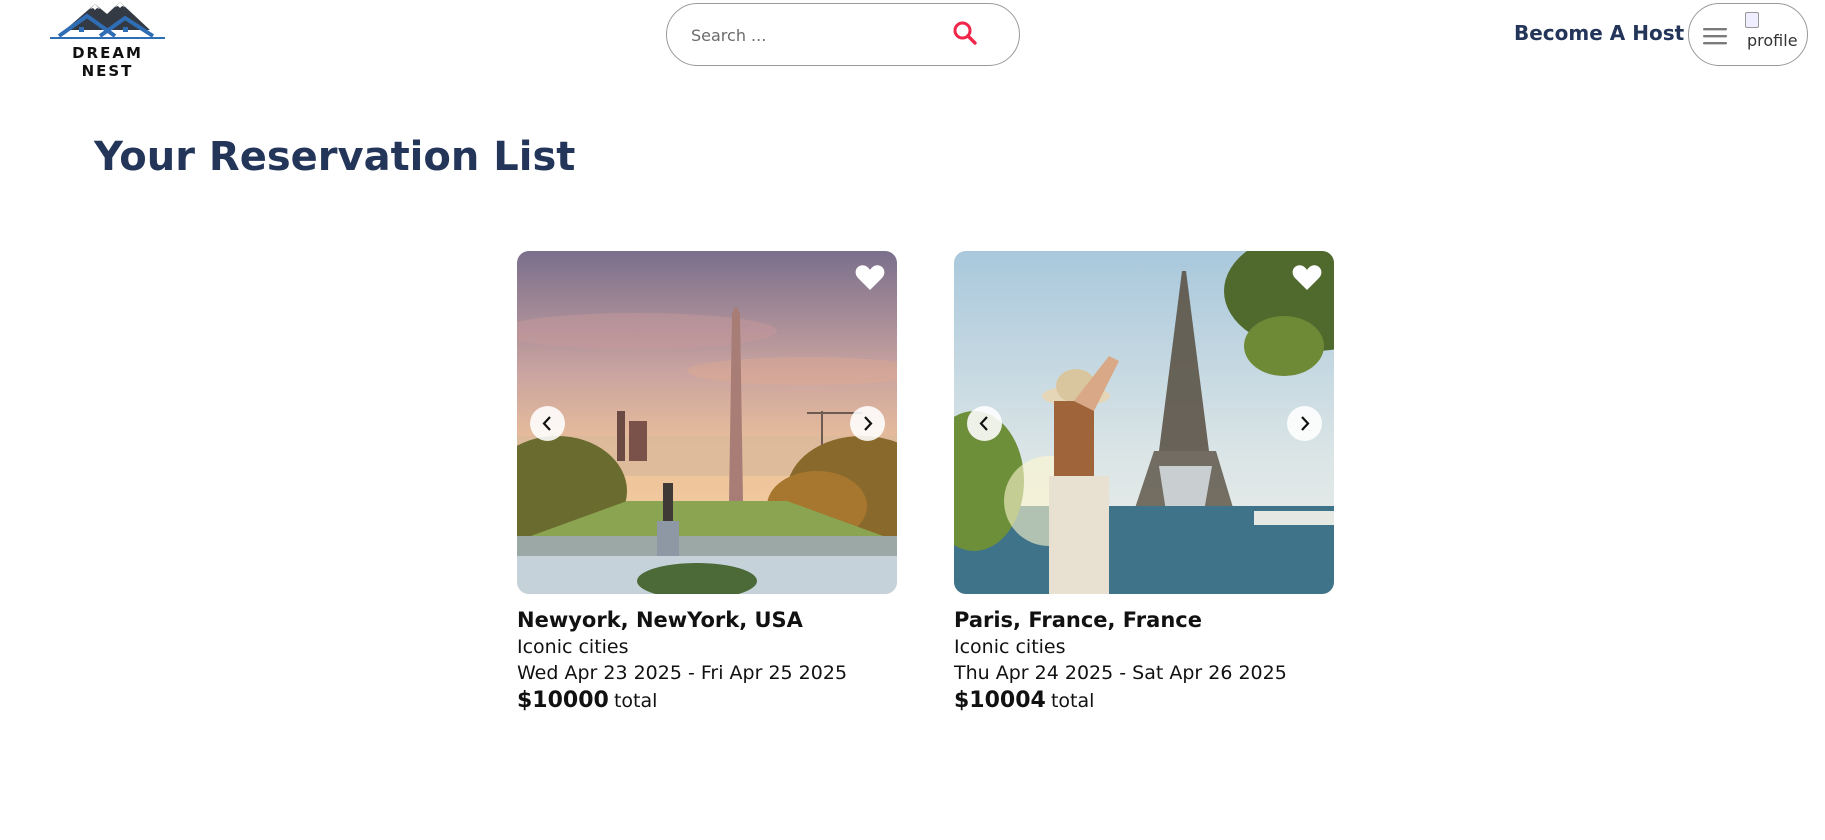 The height and width of the screenshot is (840, 1825). What do you see at coordinates (965, 33) in the screenshot?
I see `search-icon` at bounding box center [965, 33].